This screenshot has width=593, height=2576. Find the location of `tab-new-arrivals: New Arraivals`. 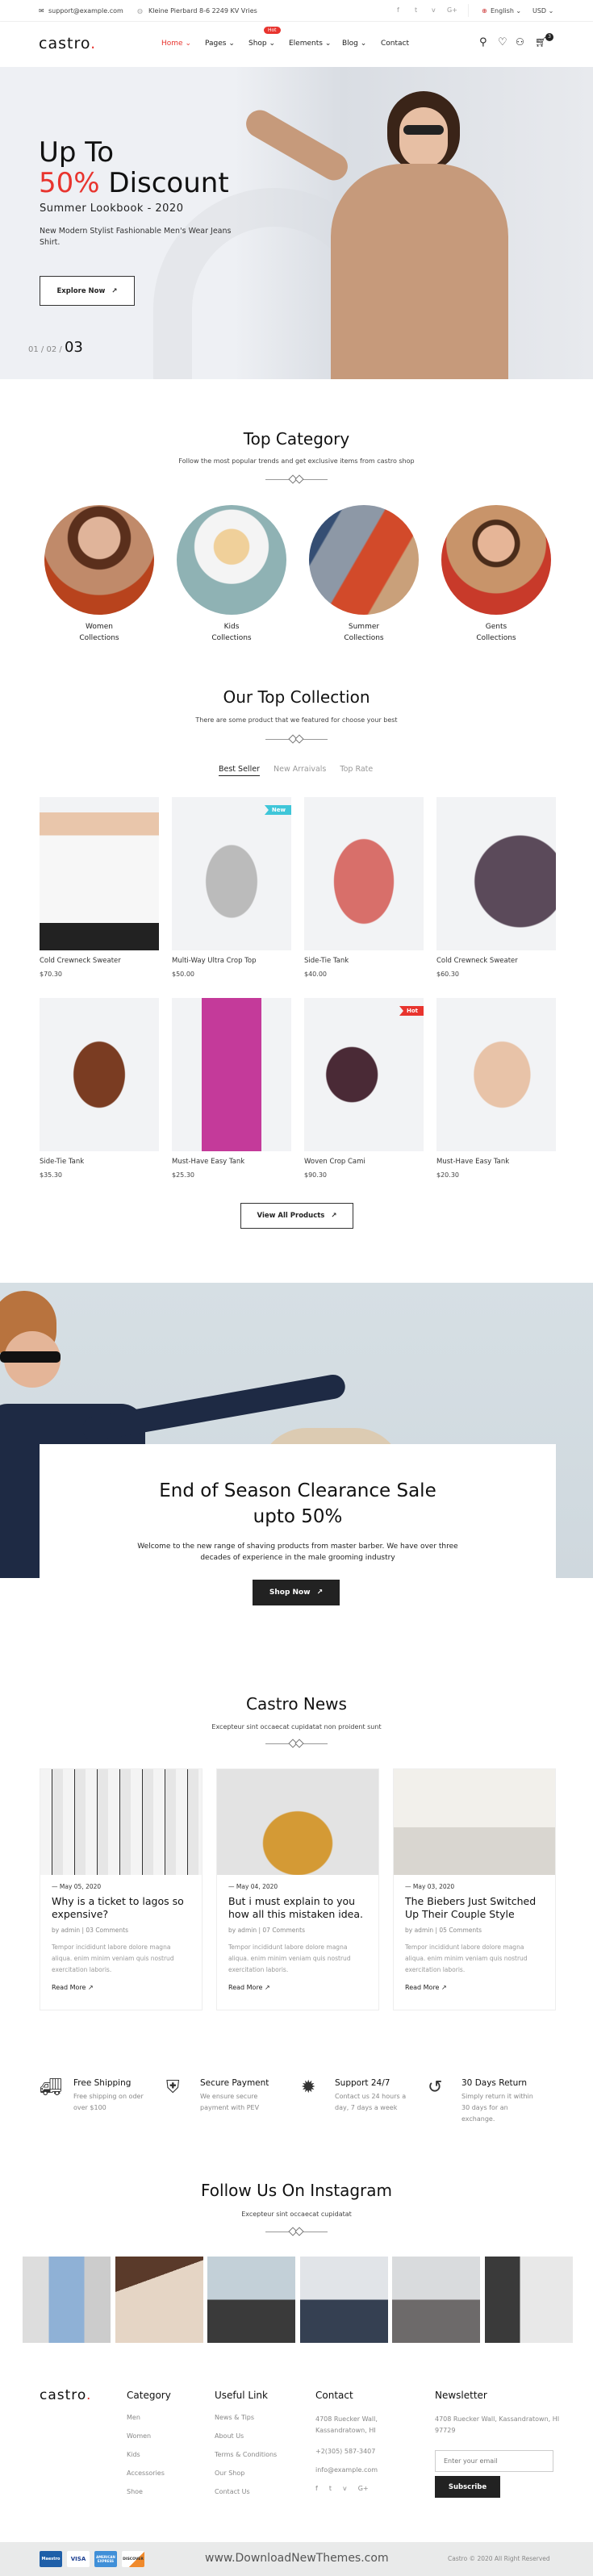

tab-new-arrivals: New Arraivals is located at coordinates (300, 769).